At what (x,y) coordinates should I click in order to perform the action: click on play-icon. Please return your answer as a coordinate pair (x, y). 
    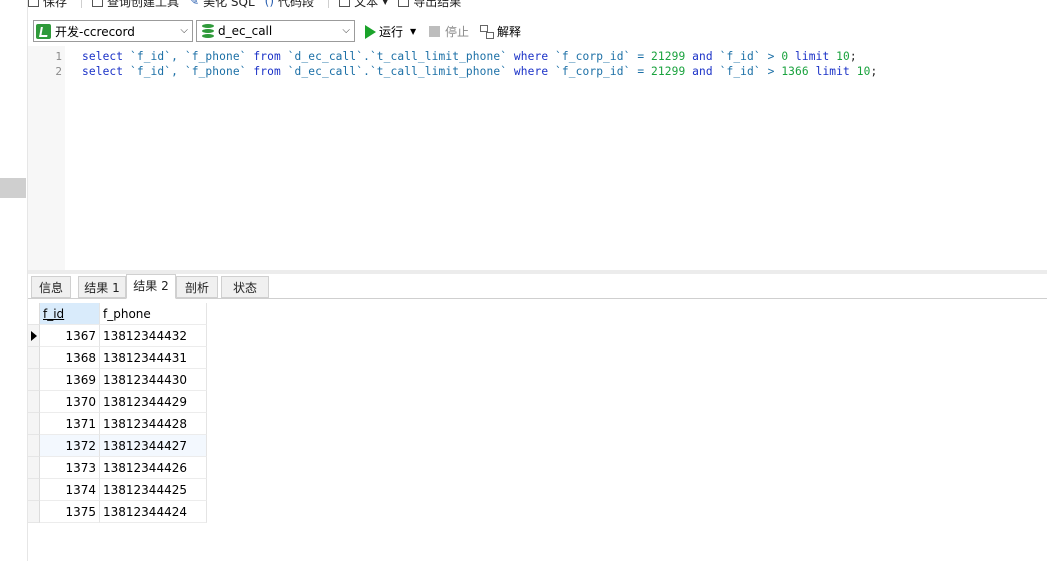
    Looking at the image, I should click on (370, 31).